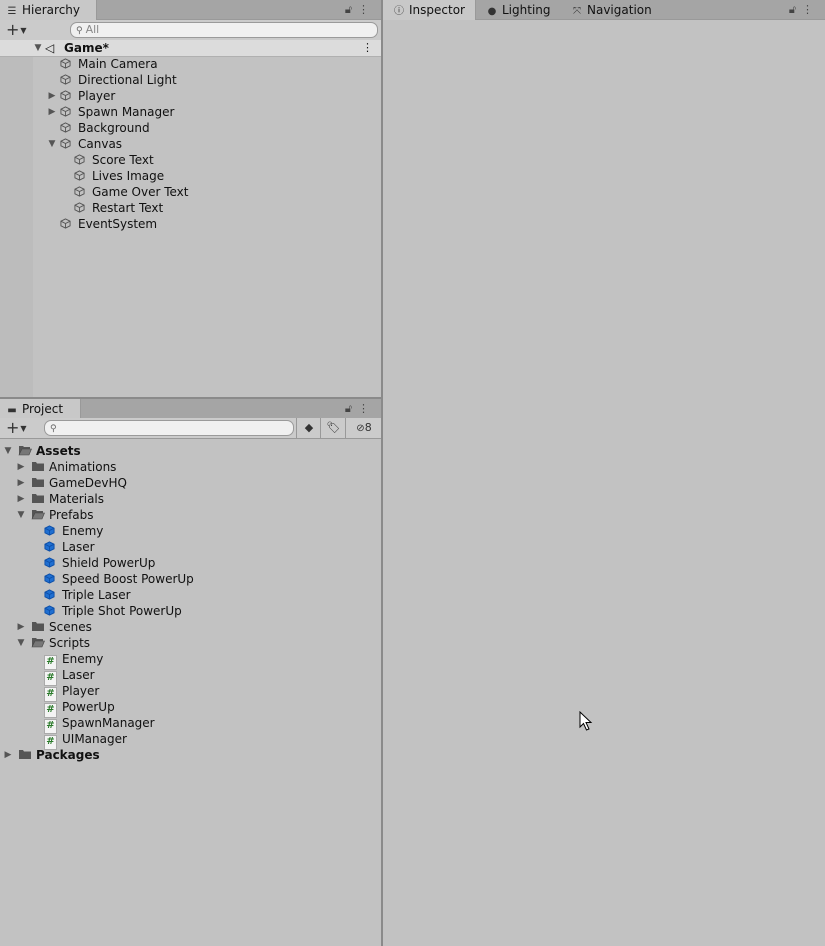 The height and width of the screenshot is (946, 825). I want to click on hierarchy-item: Lives Image, so click(190, 176).